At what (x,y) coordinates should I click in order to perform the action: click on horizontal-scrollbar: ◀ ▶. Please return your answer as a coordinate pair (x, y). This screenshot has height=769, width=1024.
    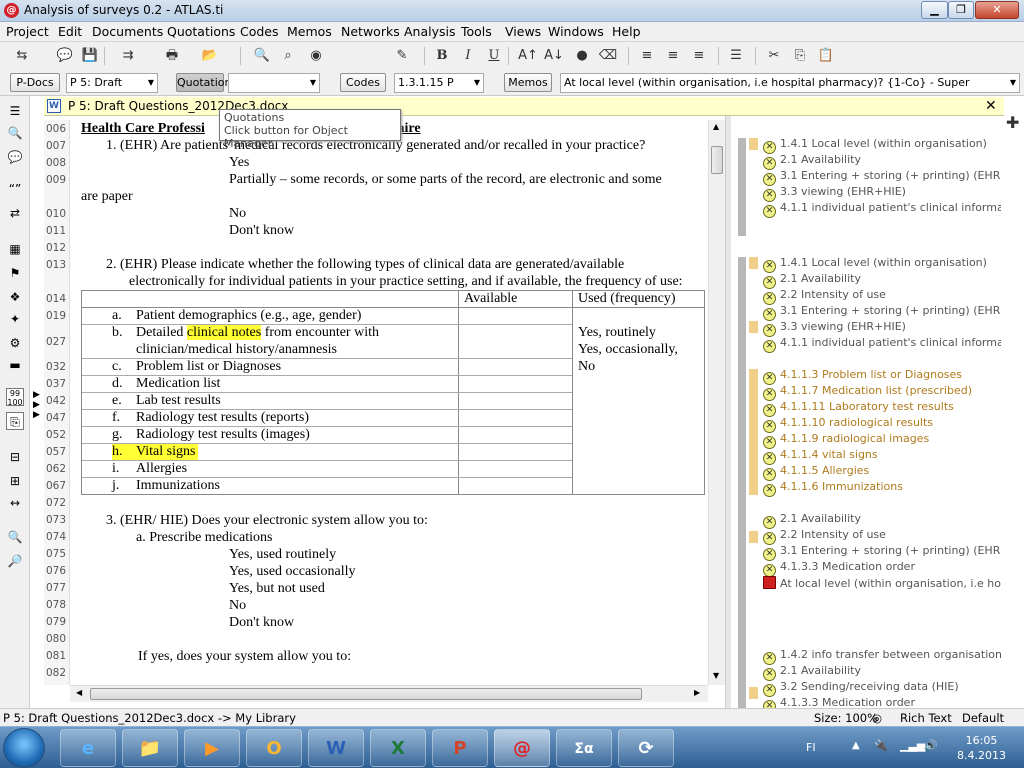
    Looking at the image, I should click on (389, 693).